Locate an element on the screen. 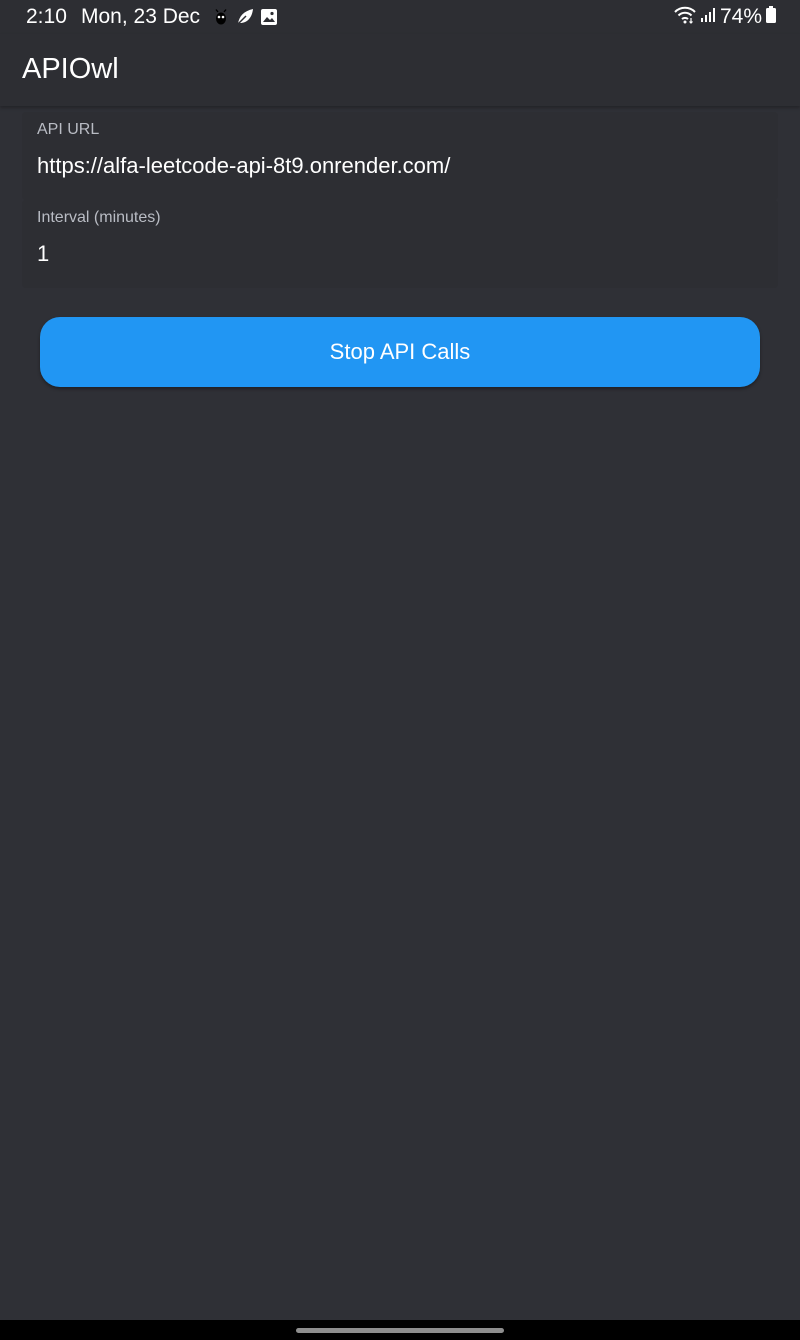 The height and width of the screenshot is (1340, 800). api-url-label: API URL is located at coordinates (68, 129).